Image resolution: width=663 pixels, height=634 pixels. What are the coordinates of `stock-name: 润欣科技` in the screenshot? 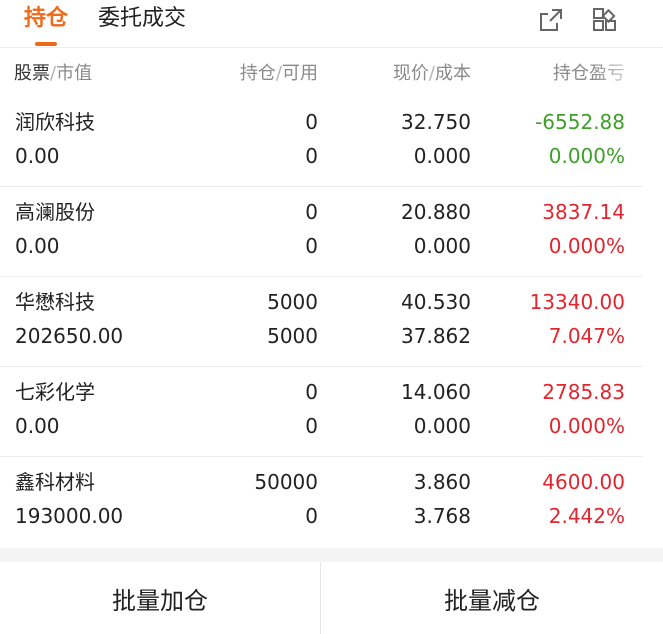 It's located at (55, 122).